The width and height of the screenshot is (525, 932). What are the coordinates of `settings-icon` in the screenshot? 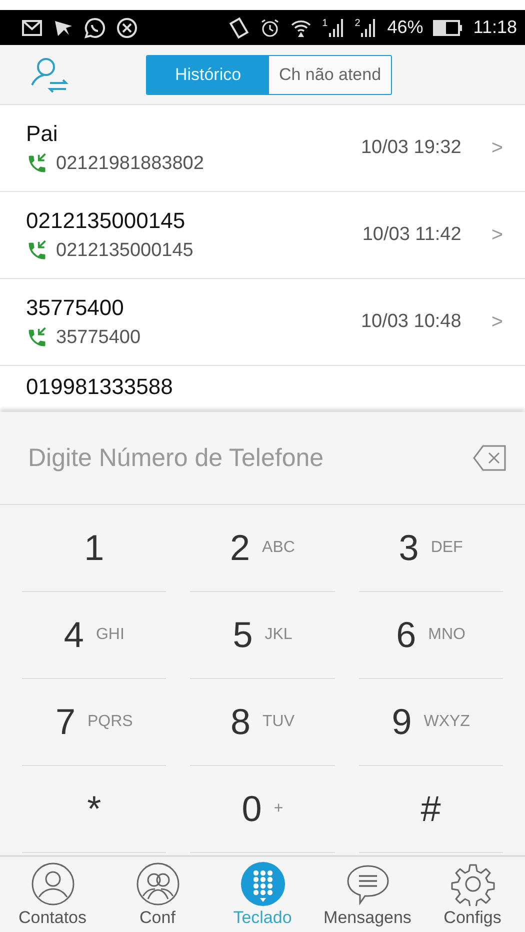 It's located at (472, 884).